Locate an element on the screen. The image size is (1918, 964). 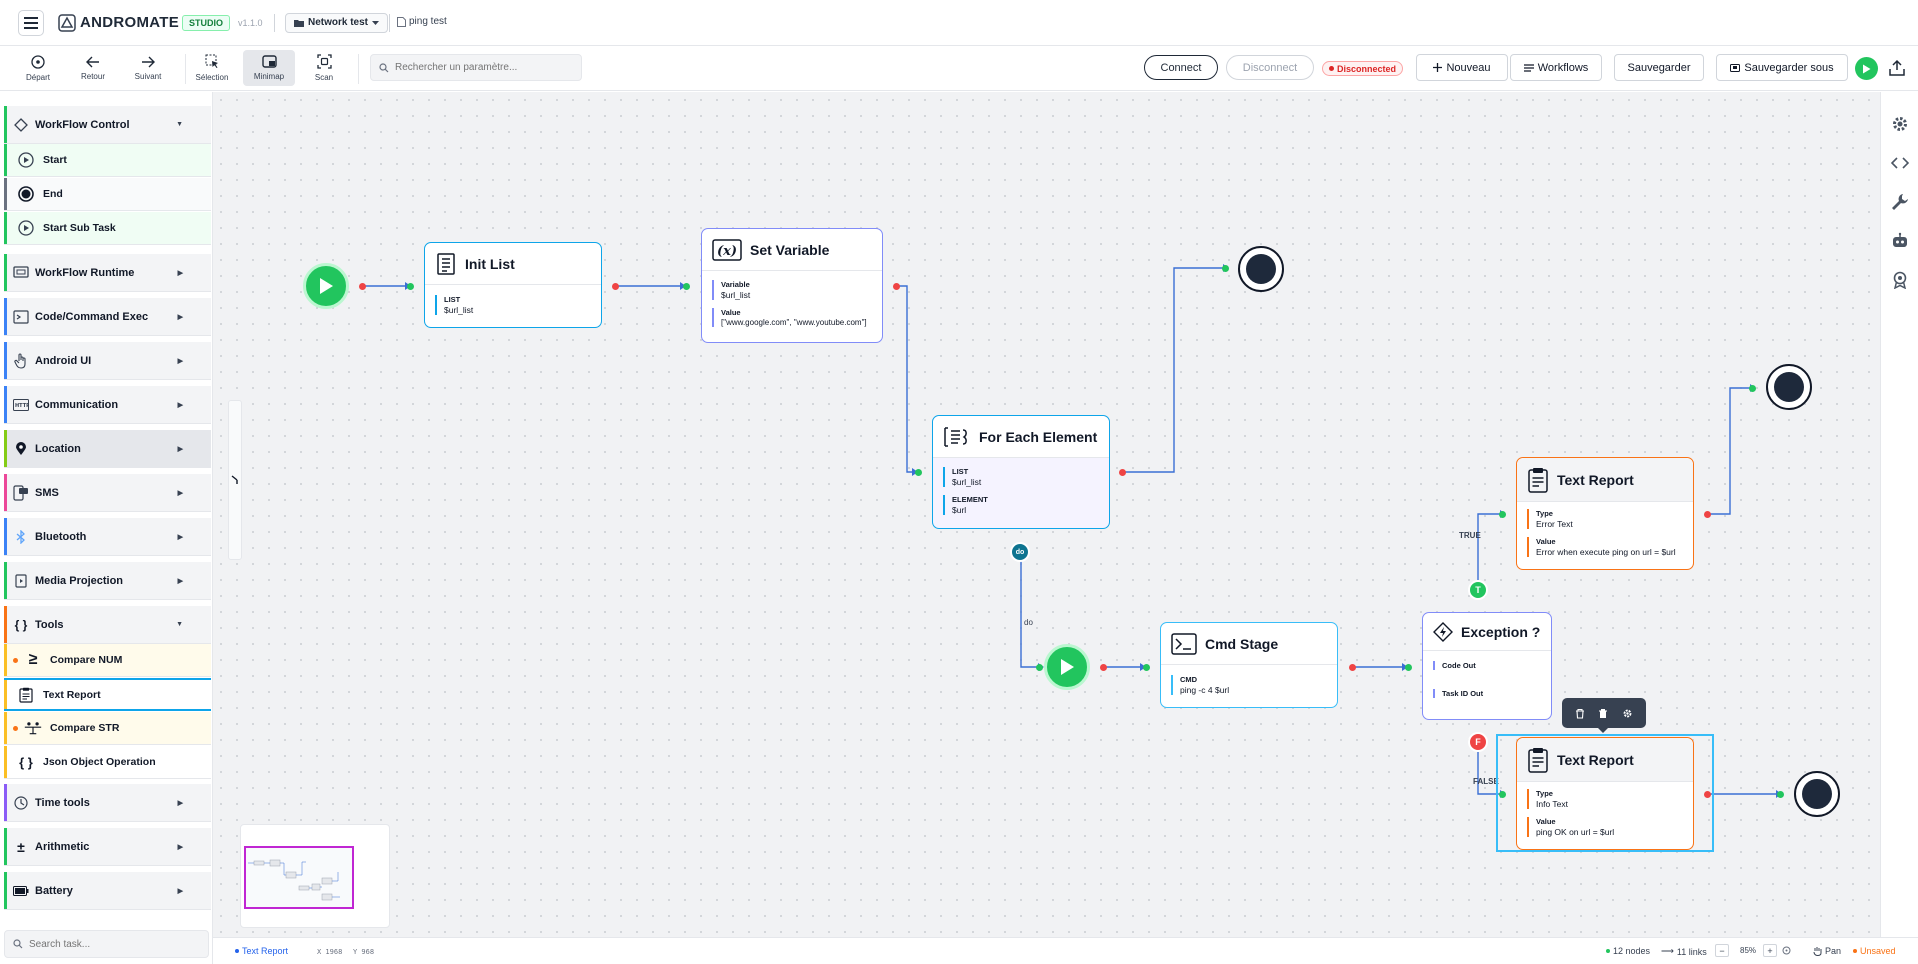
pan-mode: Pan is located at coordinates (1827, 951).